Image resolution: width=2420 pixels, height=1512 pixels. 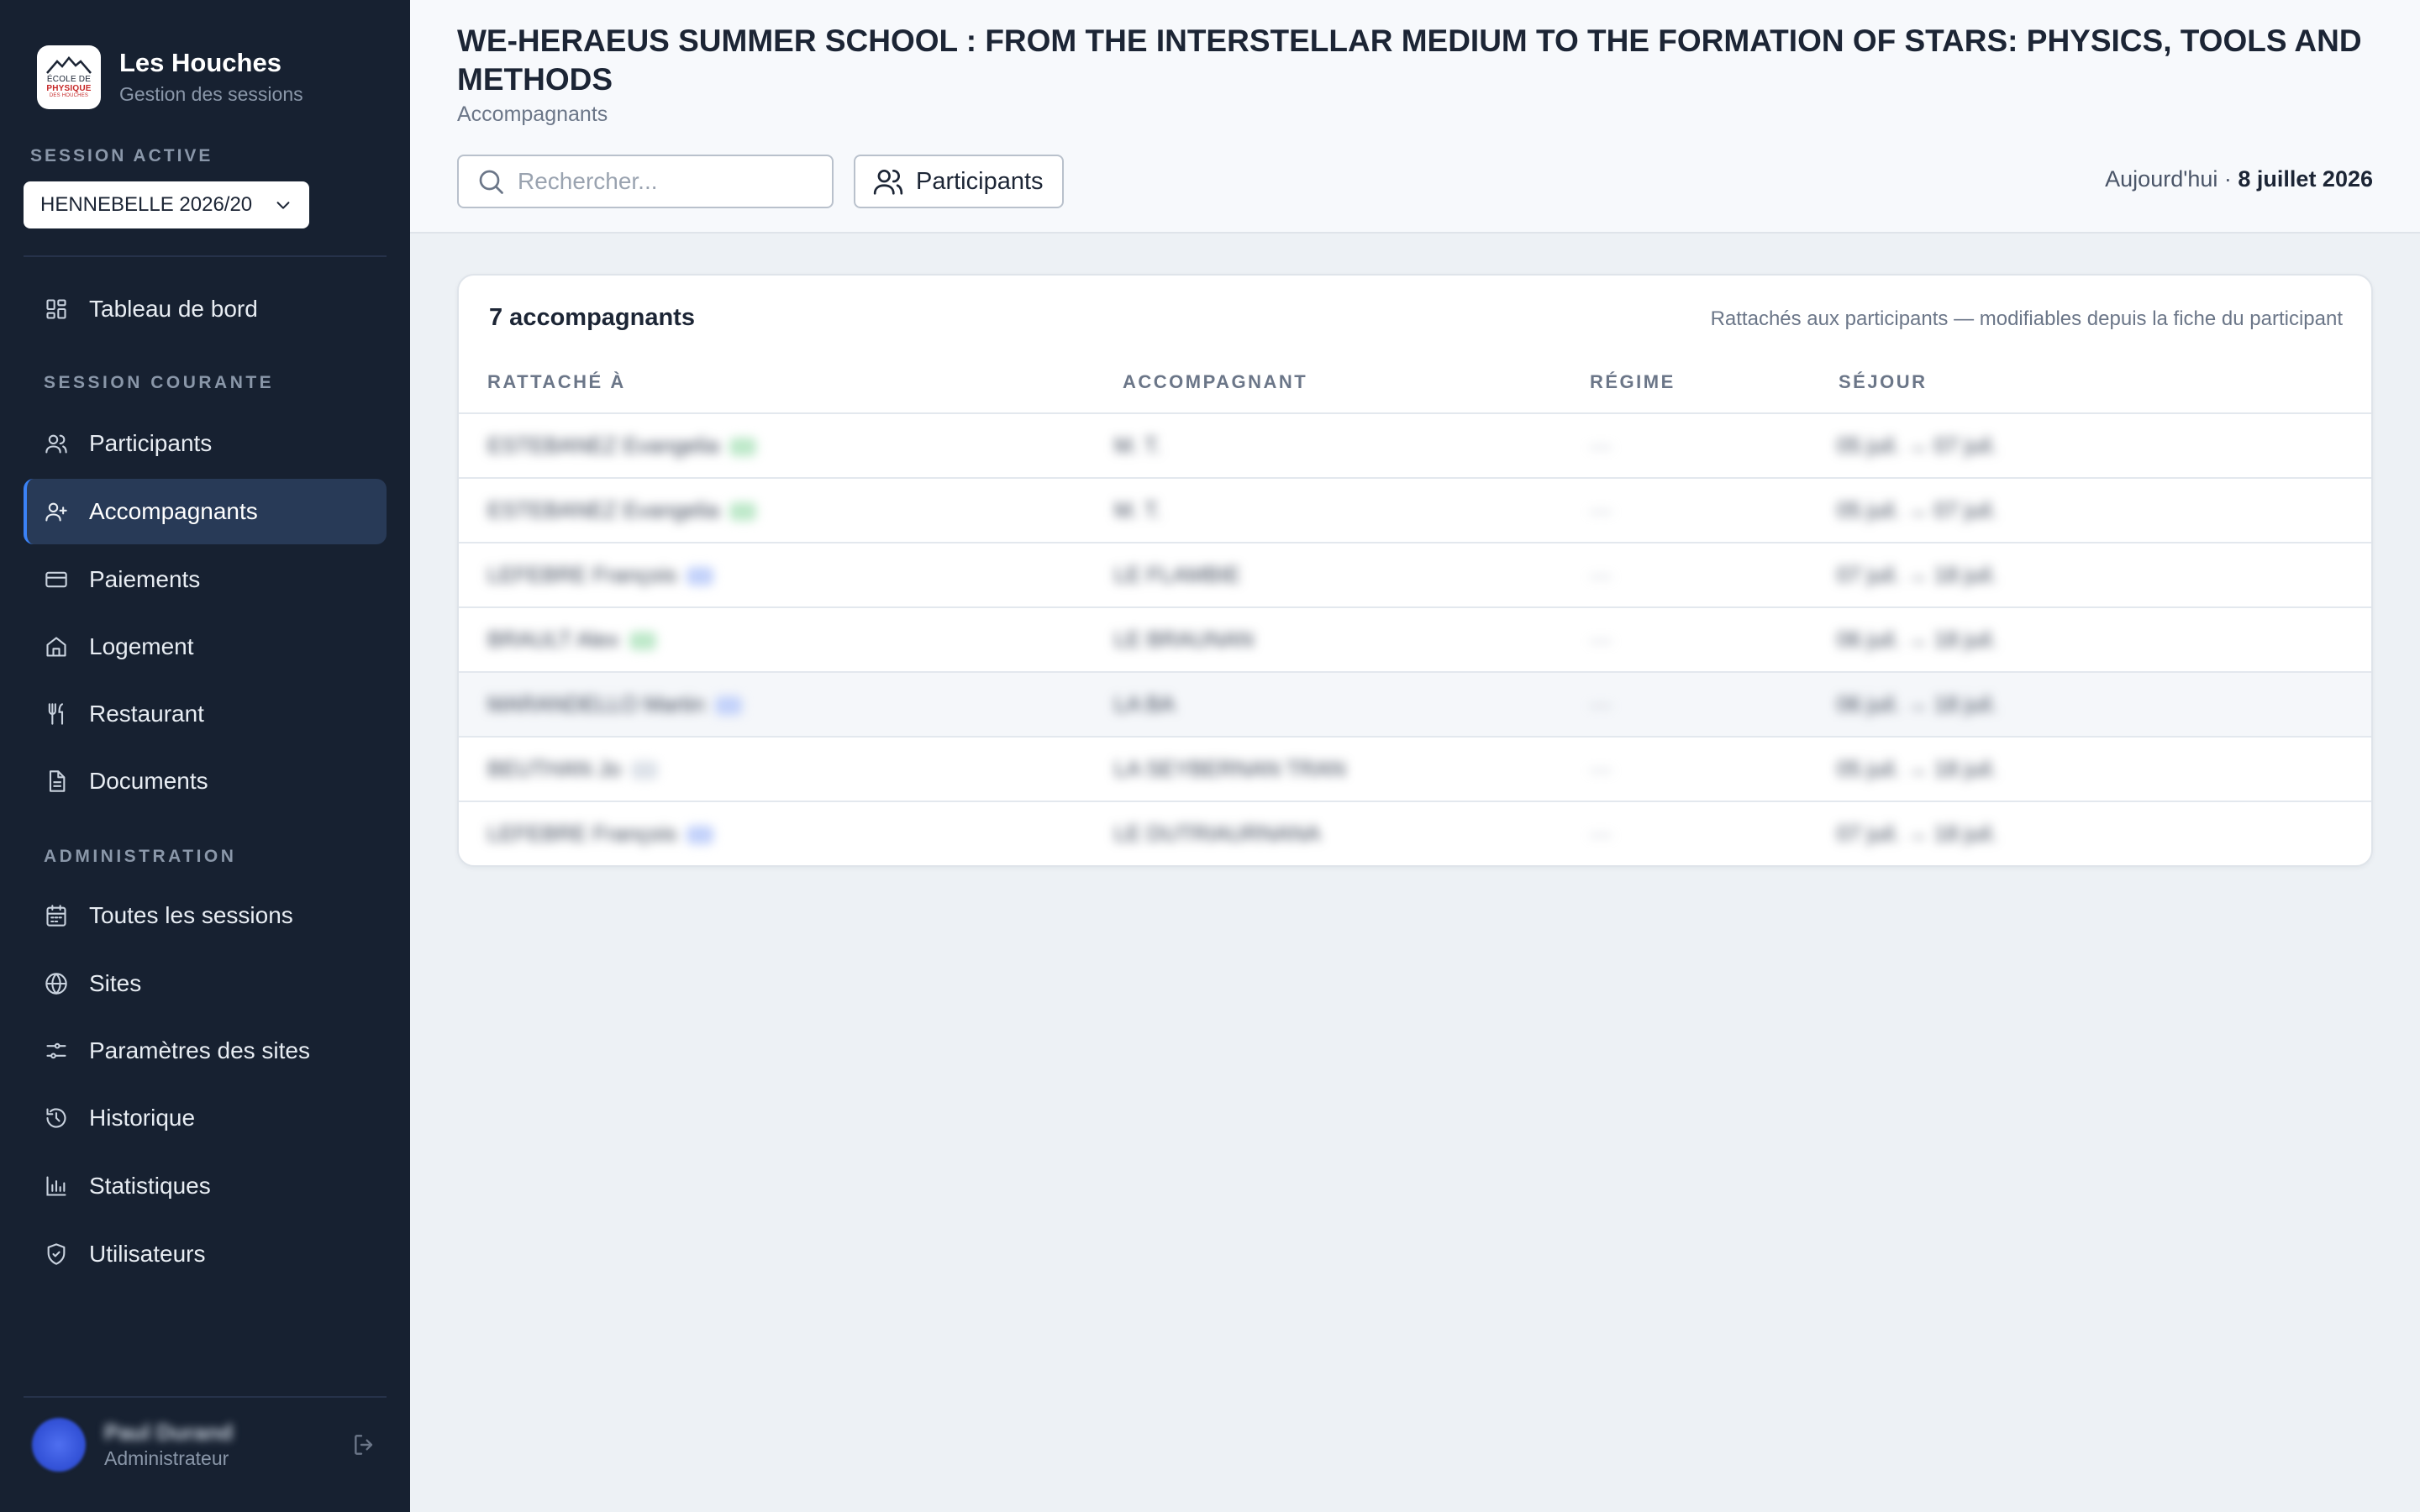 I want to click on sidebar-item-label: Tableau de bord, so click(x=173, y=309).